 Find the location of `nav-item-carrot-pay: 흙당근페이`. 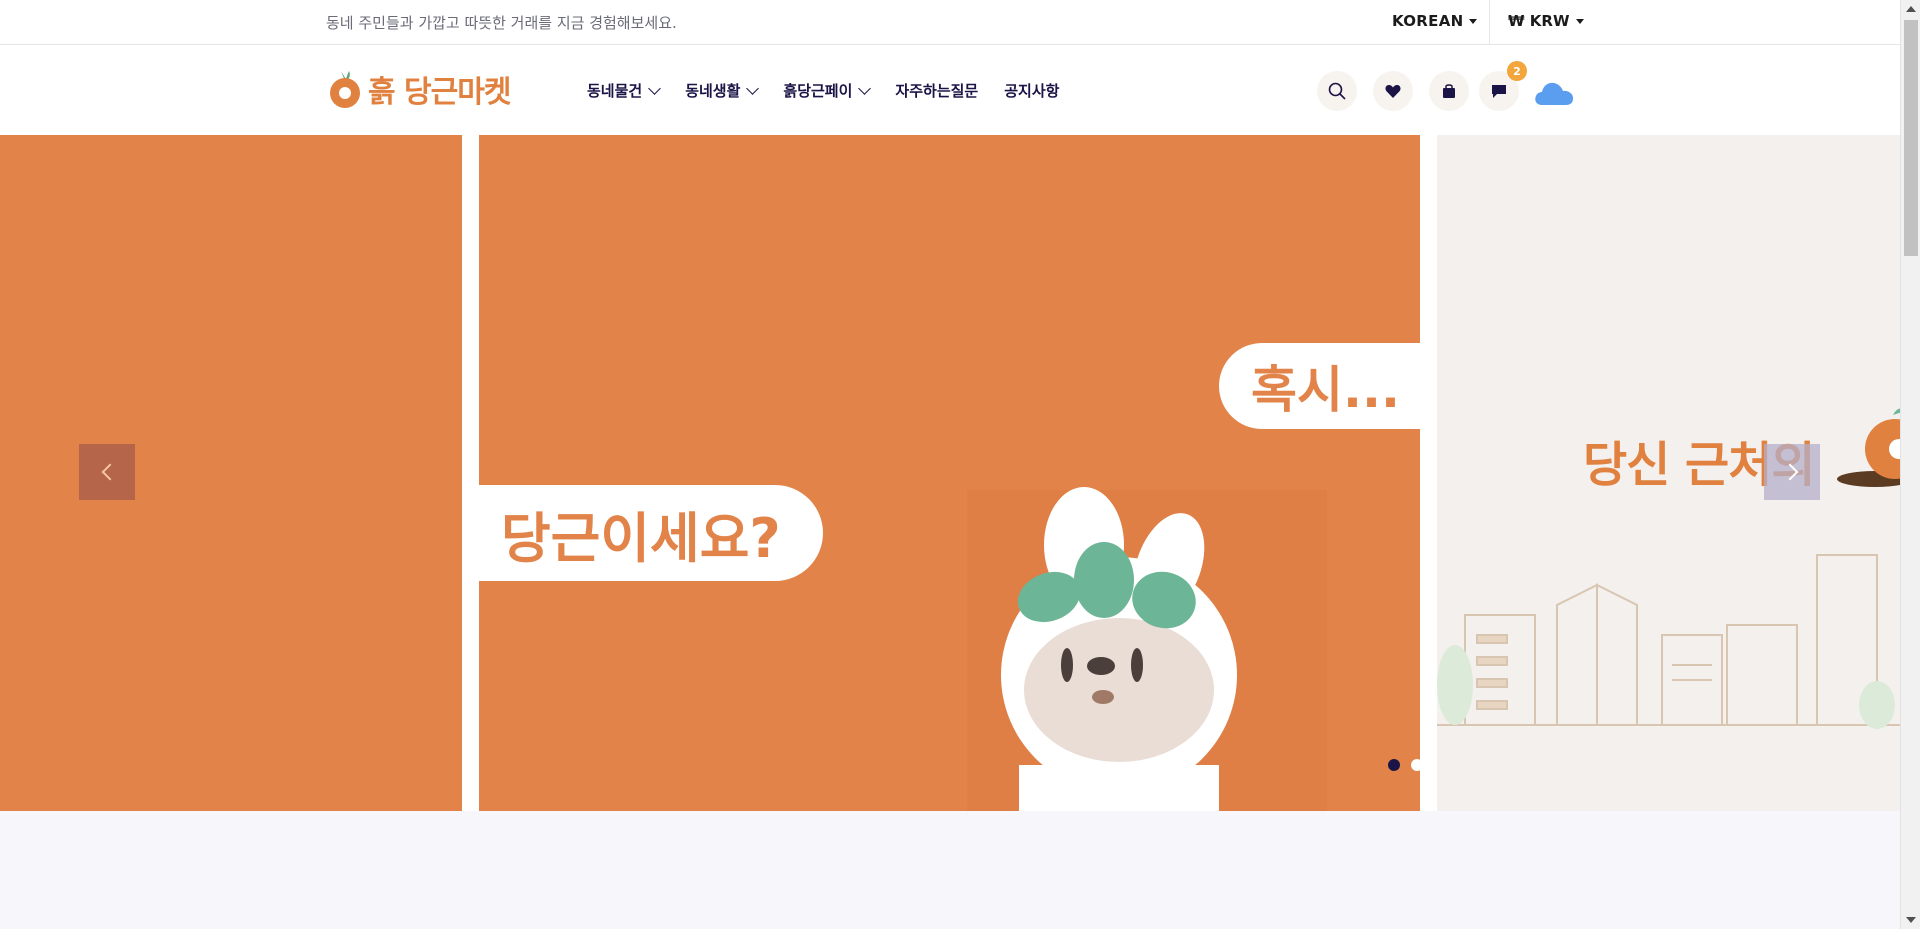

nav-item-carrot-pay: 흙당근페이 is located at coordinates (827, 90).